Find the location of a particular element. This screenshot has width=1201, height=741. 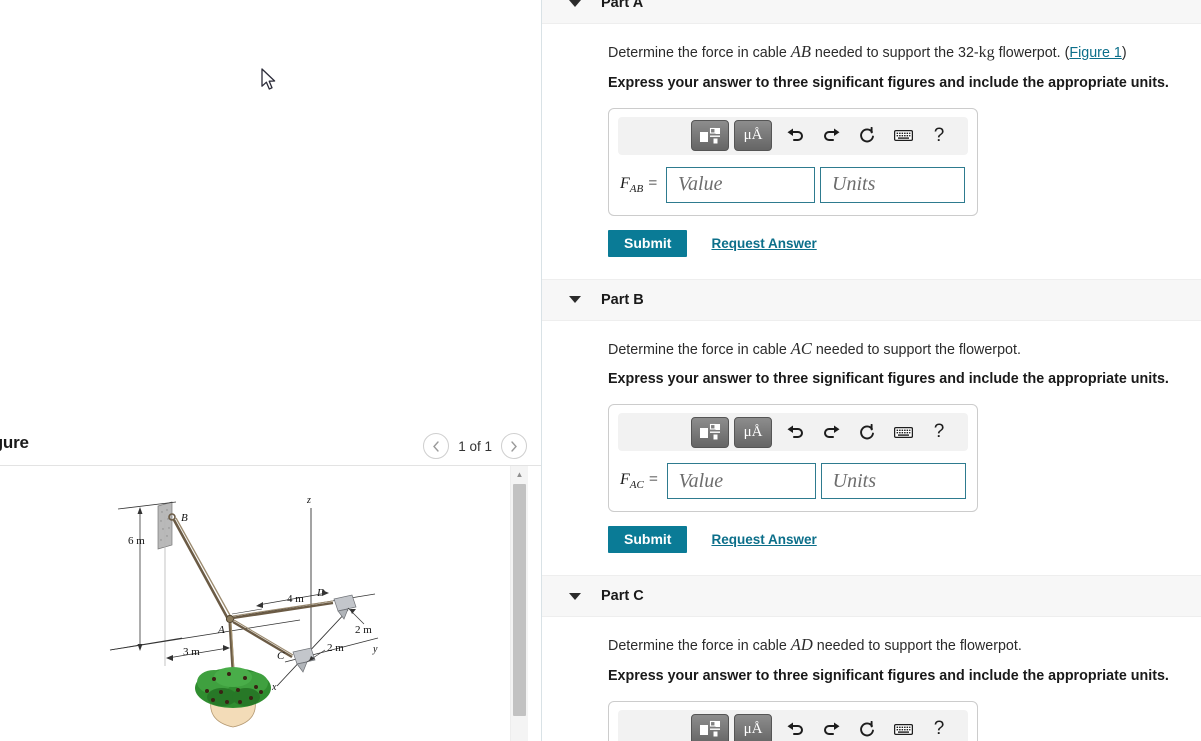

part-c-toolbar: μÅ ? is located at coordinates (793, 725).